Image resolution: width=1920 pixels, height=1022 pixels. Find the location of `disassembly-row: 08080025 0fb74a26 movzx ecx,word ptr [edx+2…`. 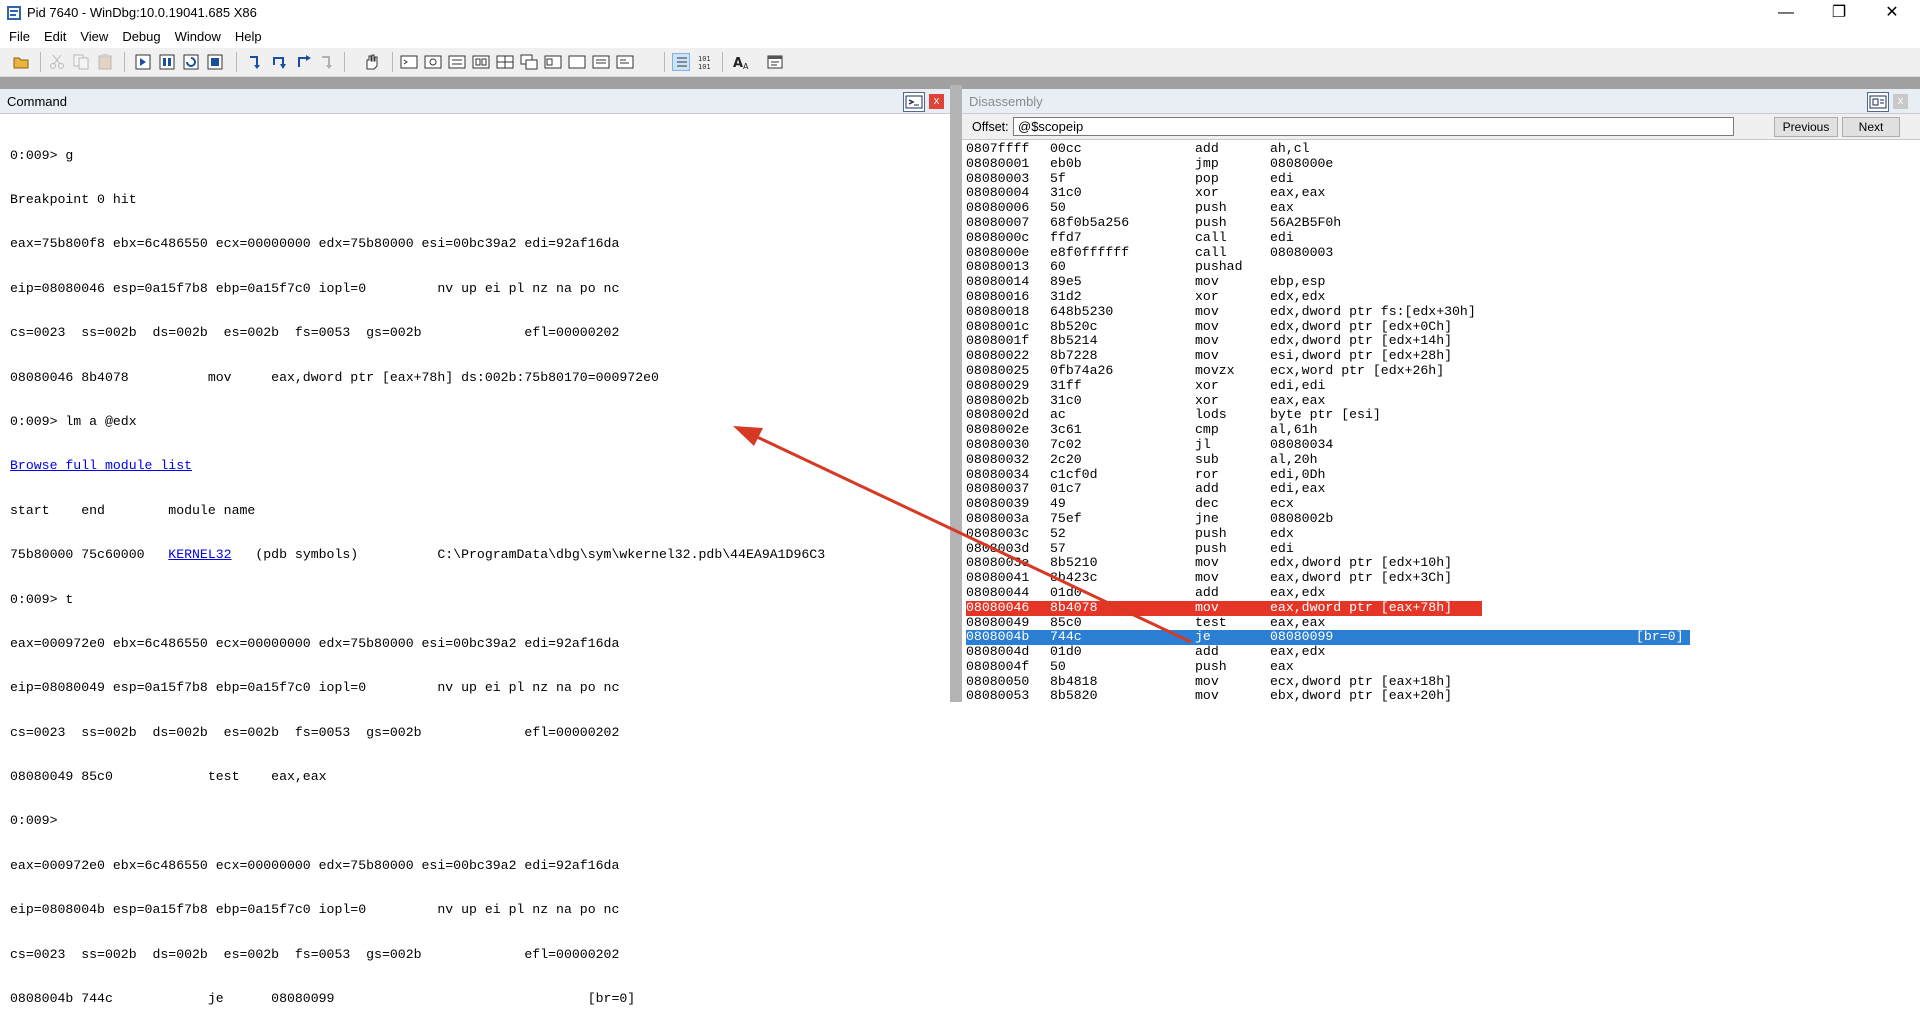

disassembly-row: 08080025 0fb74a26 movzx ecx,word ptr [edx+2… is located at coordinates (1341, 371).